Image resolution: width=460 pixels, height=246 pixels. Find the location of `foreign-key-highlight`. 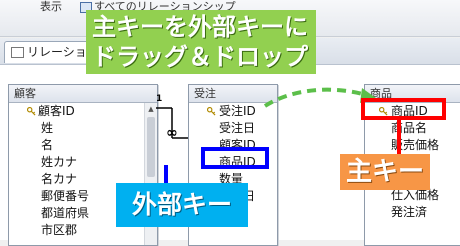

foreign-key-highlight is located at coordinates (235, 158).